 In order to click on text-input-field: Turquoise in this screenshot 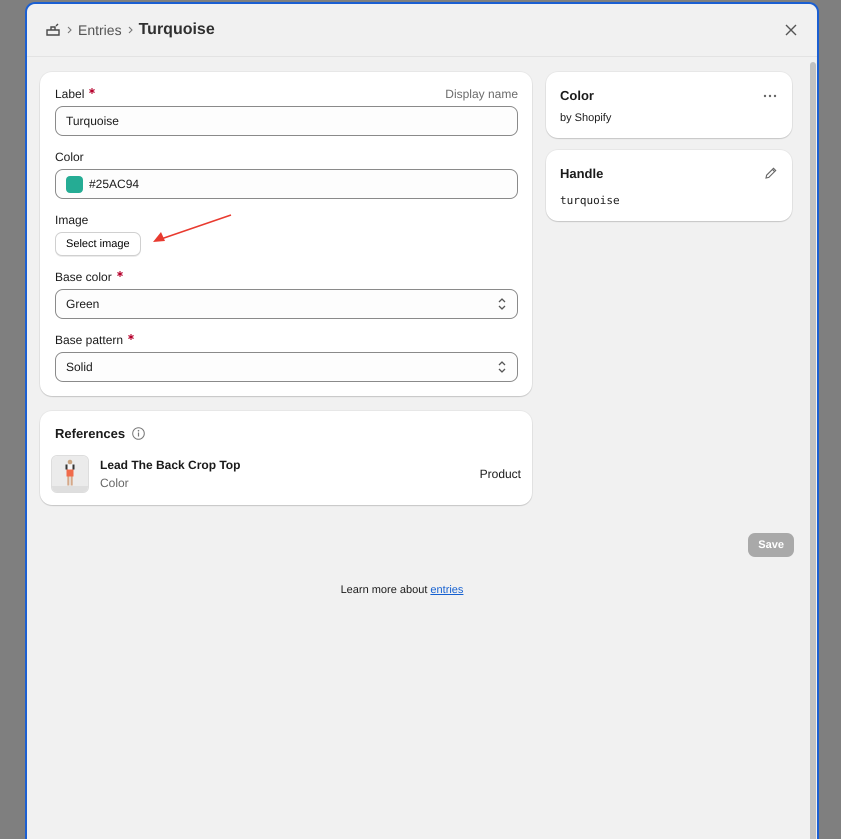, I will do `click(286, 121)`.